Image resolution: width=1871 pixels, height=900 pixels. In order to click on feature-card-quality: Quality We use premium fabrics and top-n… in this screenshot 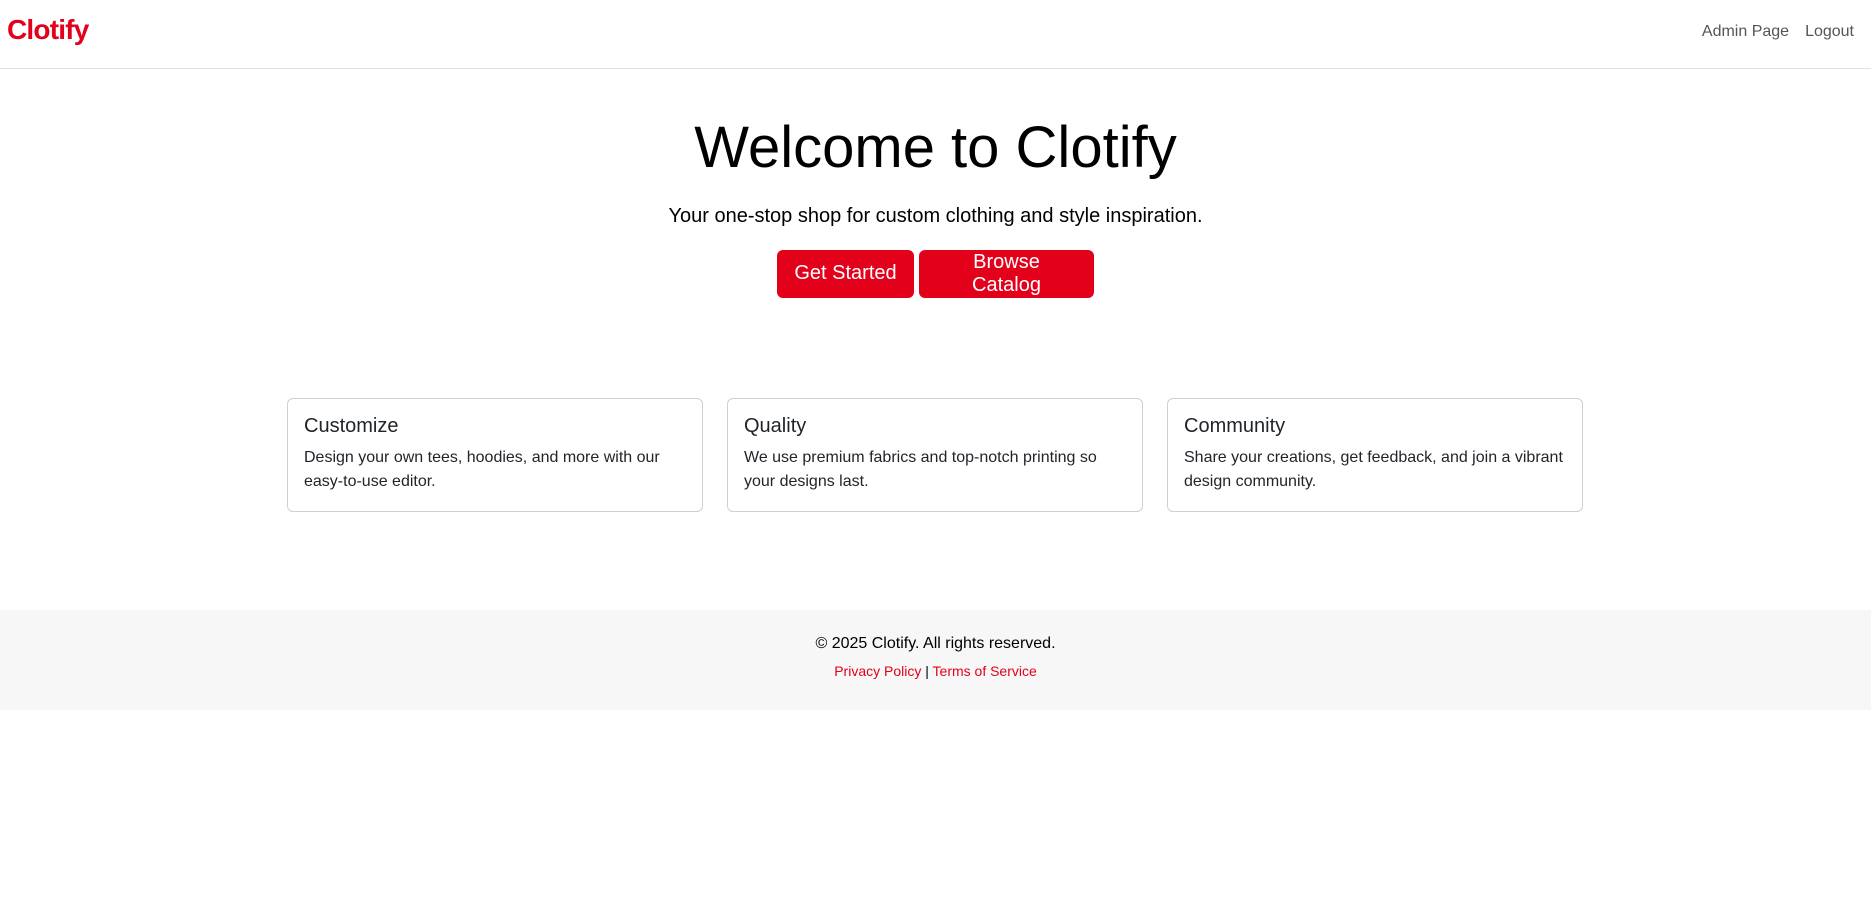, I will do `click(935, 455)`.